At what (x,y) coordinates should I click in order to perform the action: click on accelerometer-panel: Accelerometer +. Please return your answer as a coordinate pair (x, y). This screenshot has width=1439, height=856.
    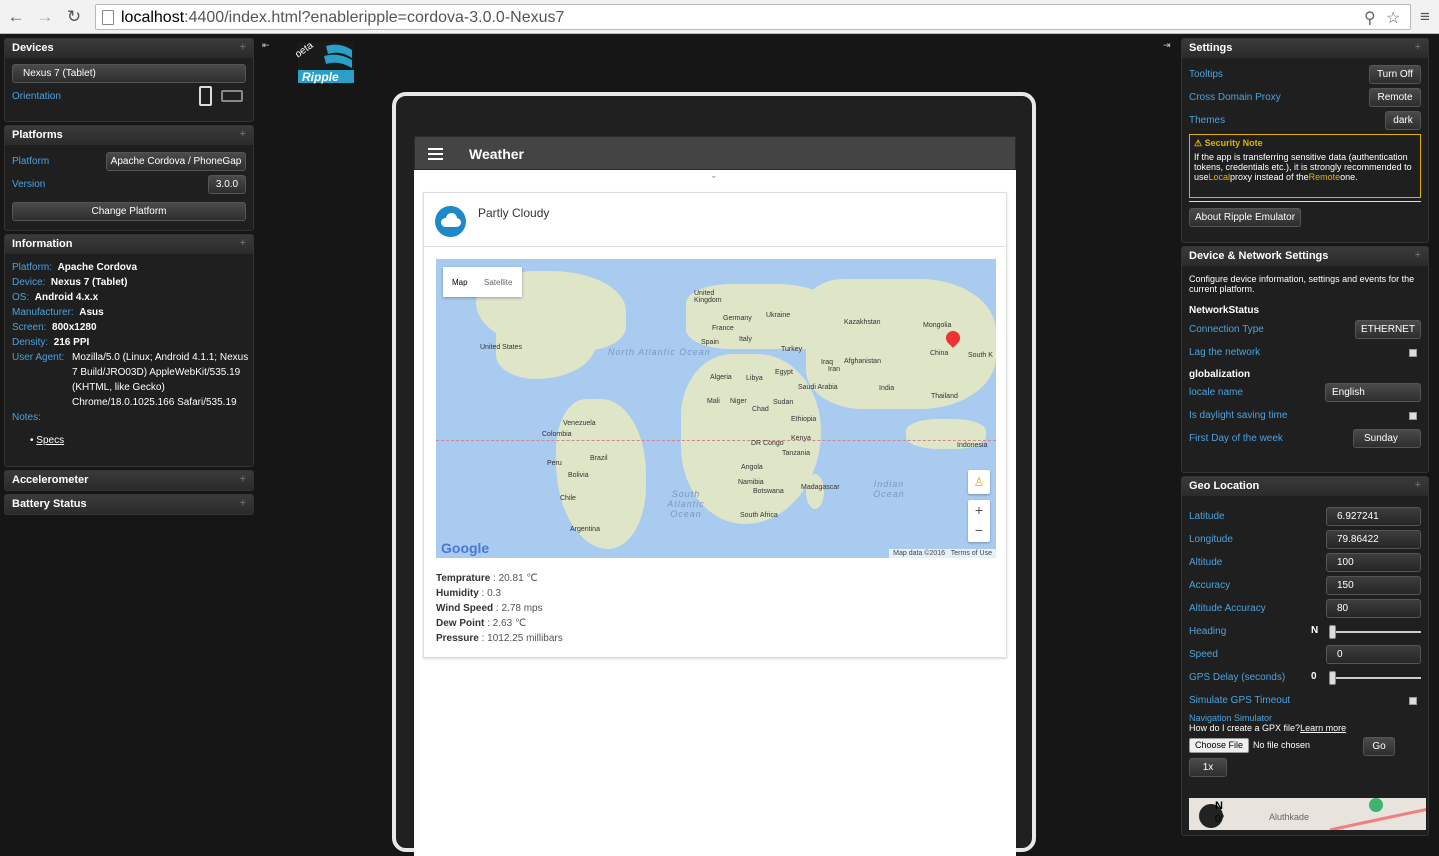
    Looking at the image, I should click on (129, 480).